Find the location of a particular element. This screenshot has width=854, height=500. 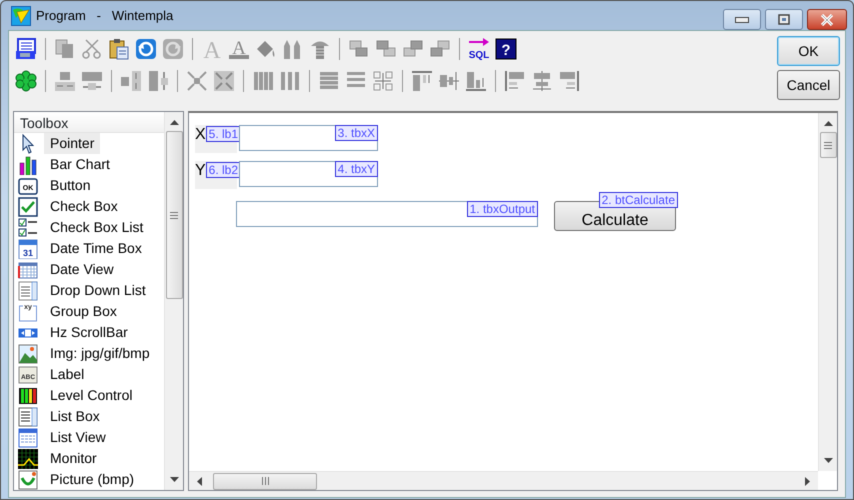

name-tooltip: 3. tbxX is located at coordinates (356, 133).